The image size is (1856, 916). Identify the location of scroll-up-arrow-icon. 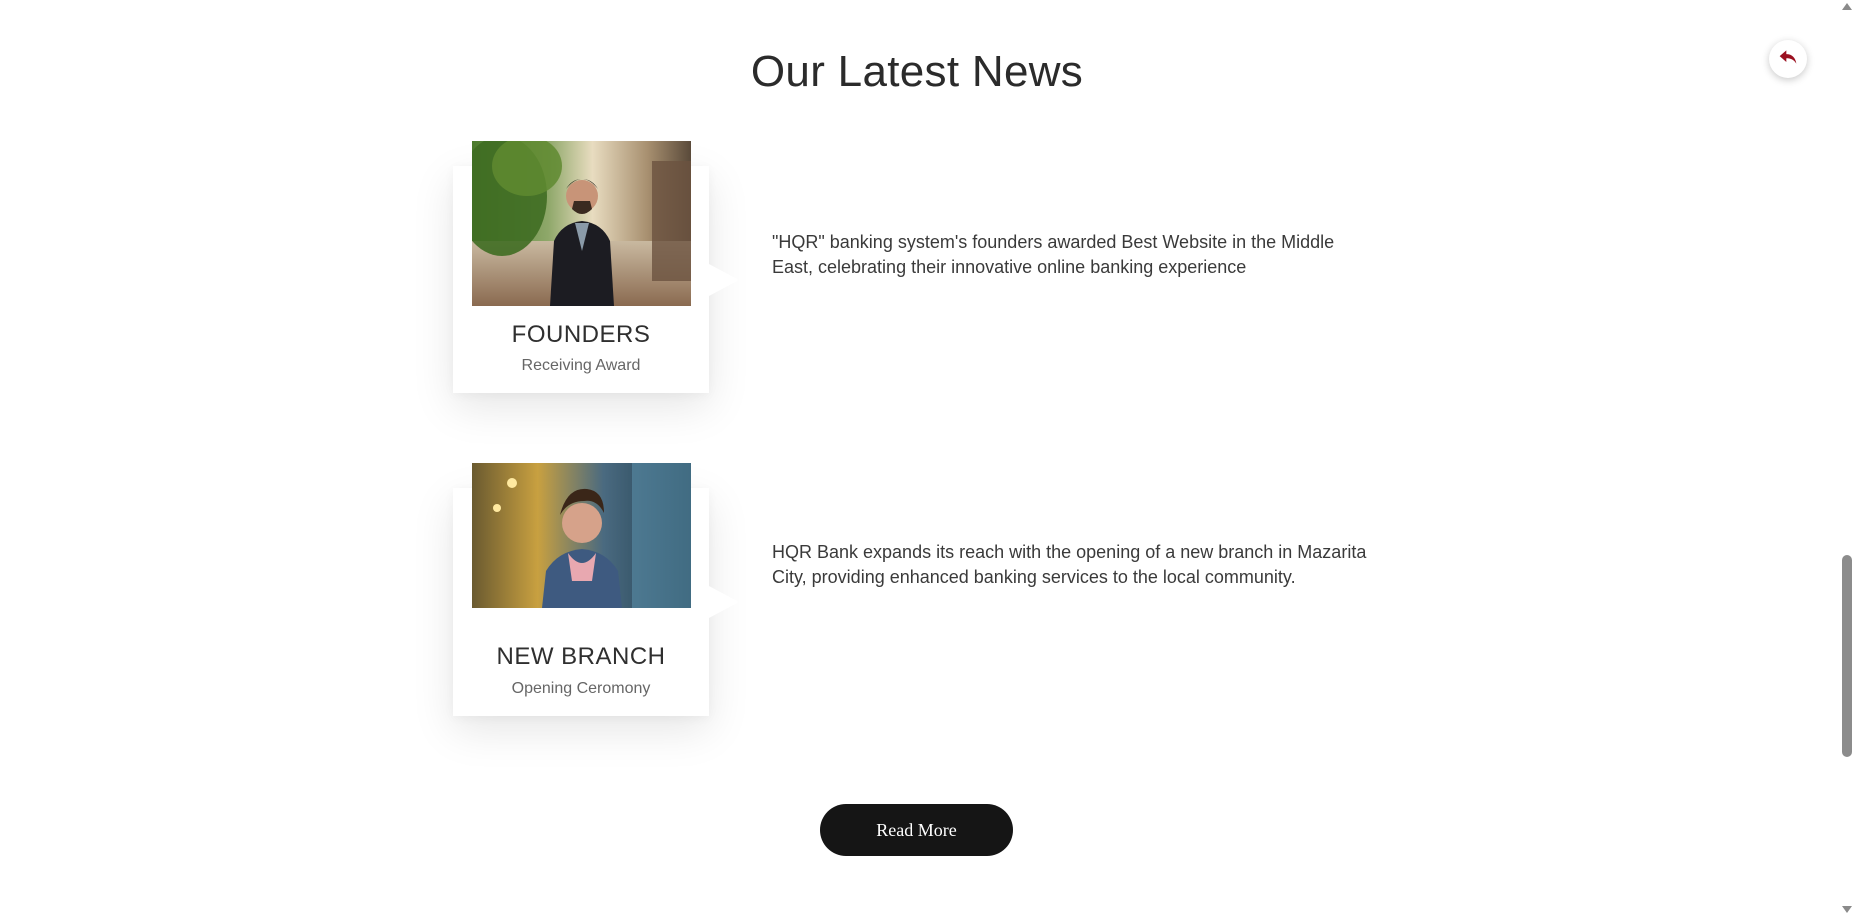
(1847, 6).